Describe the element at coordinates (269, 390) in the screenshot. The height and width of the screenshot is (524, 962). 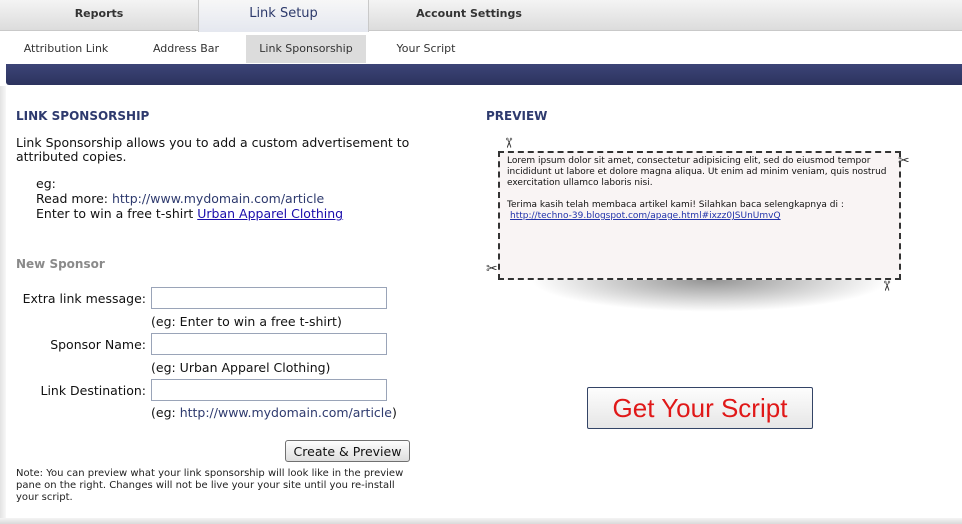
I see `link-destination-input` at that location.